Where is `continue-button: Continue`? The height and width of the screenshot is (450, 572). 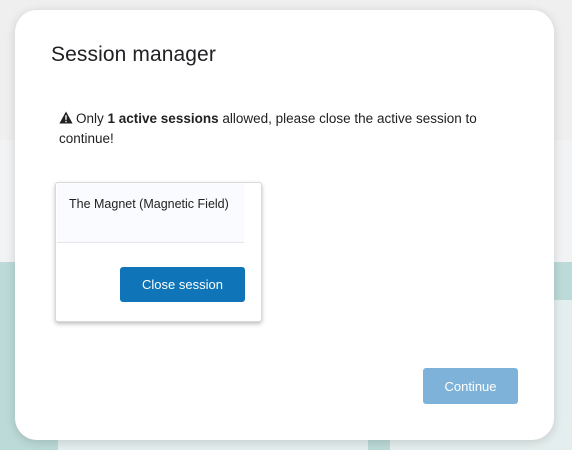 continue-button: Continue is located at coordinates (470, 386).